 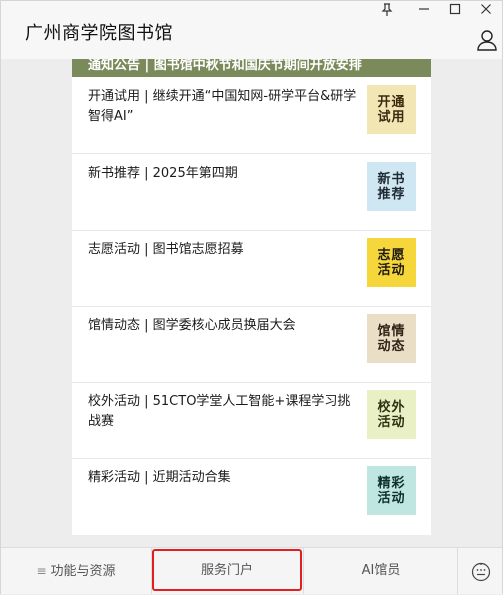 I want to click on article-title: 志愿活动 | 图书馆志愿招募, so click(x=166, y=249).